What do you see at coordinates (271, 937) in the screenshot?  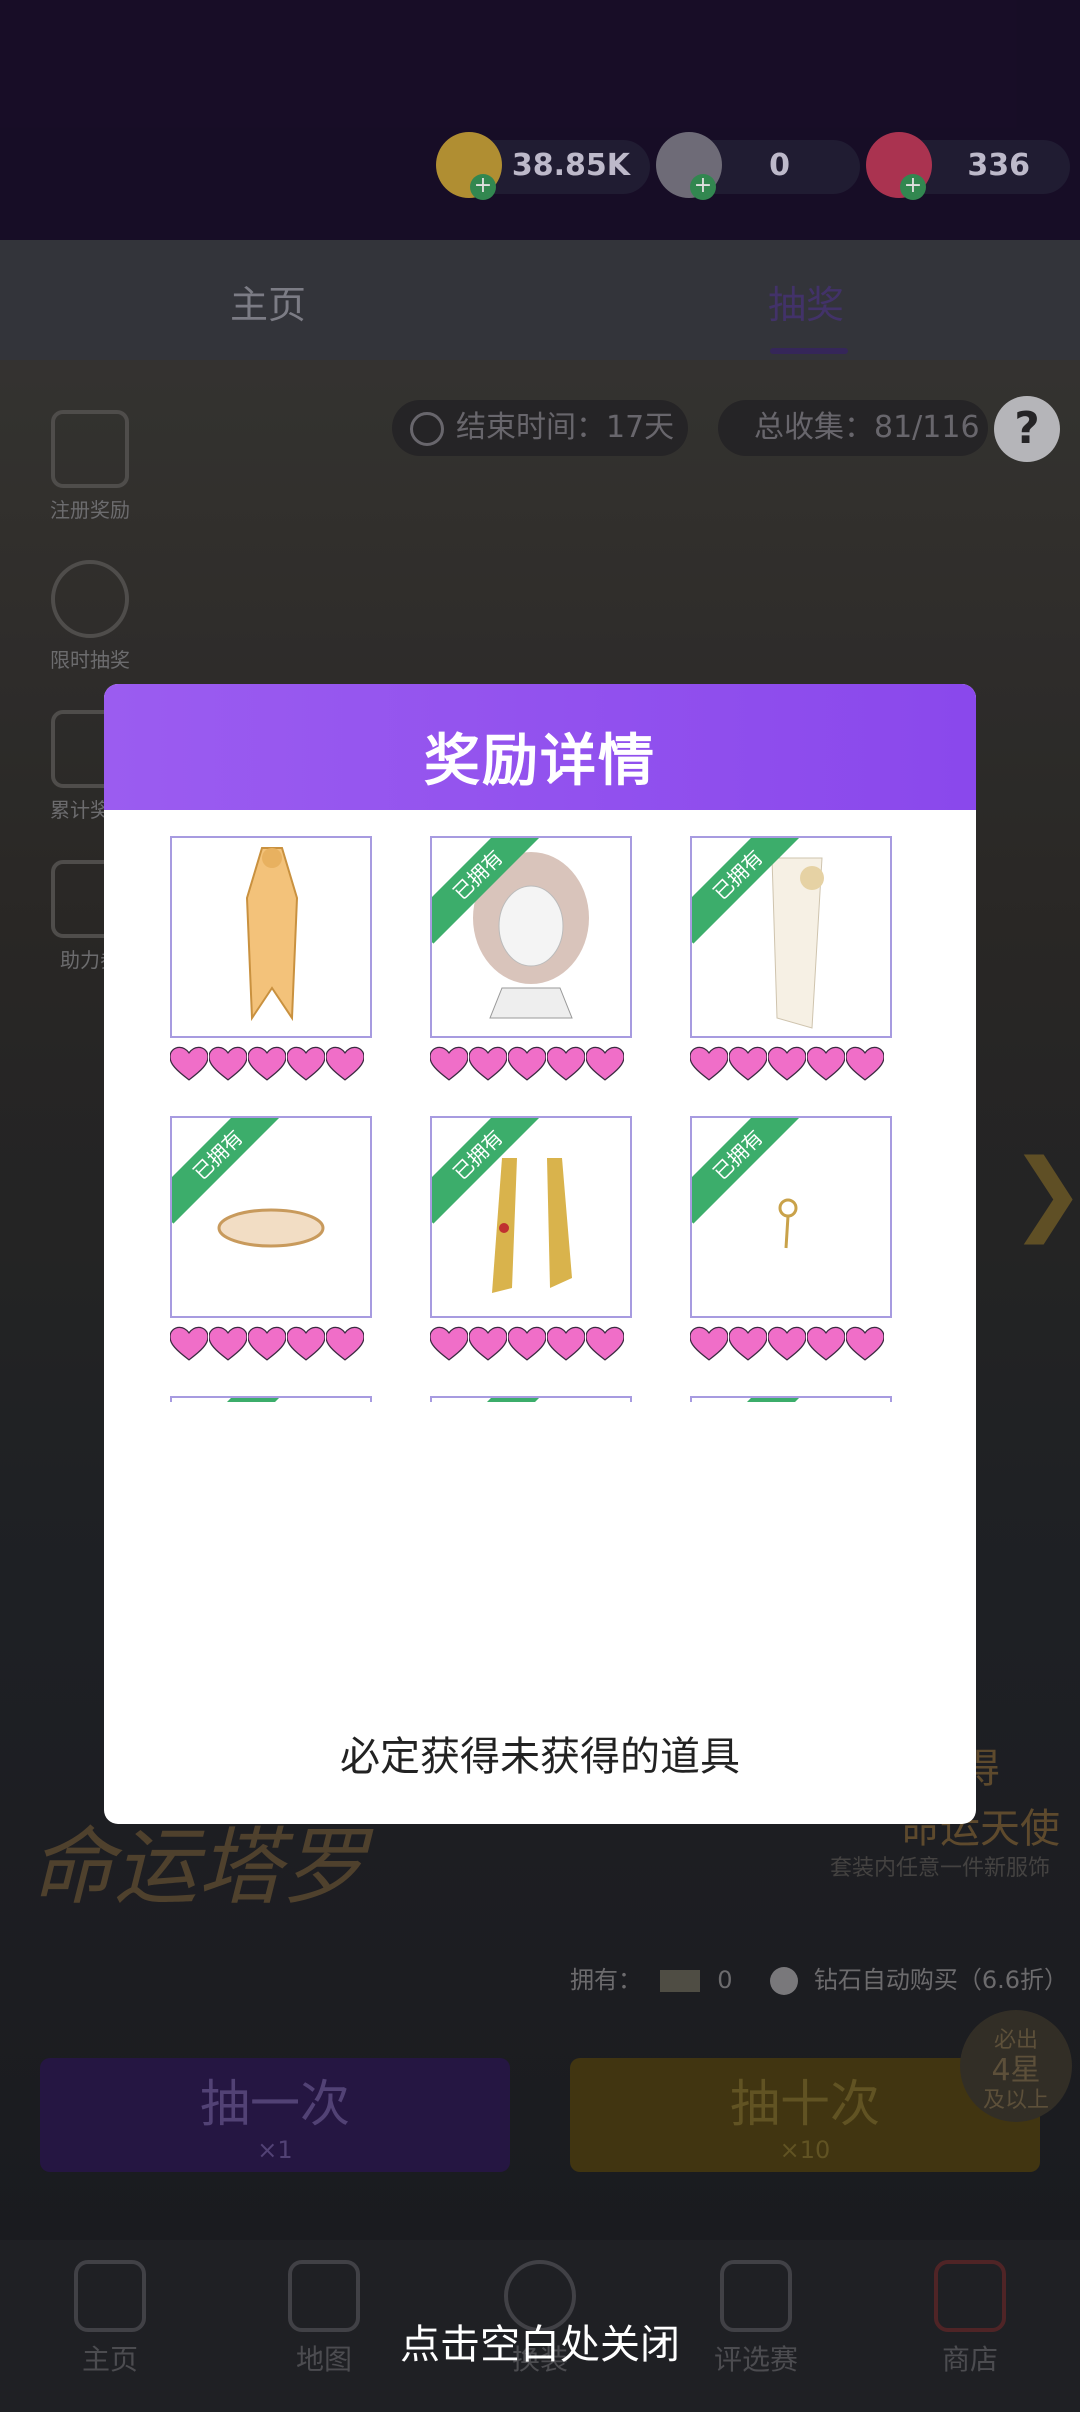 I see `golden-hairpiece-icon` at bounding box center [271, 937].